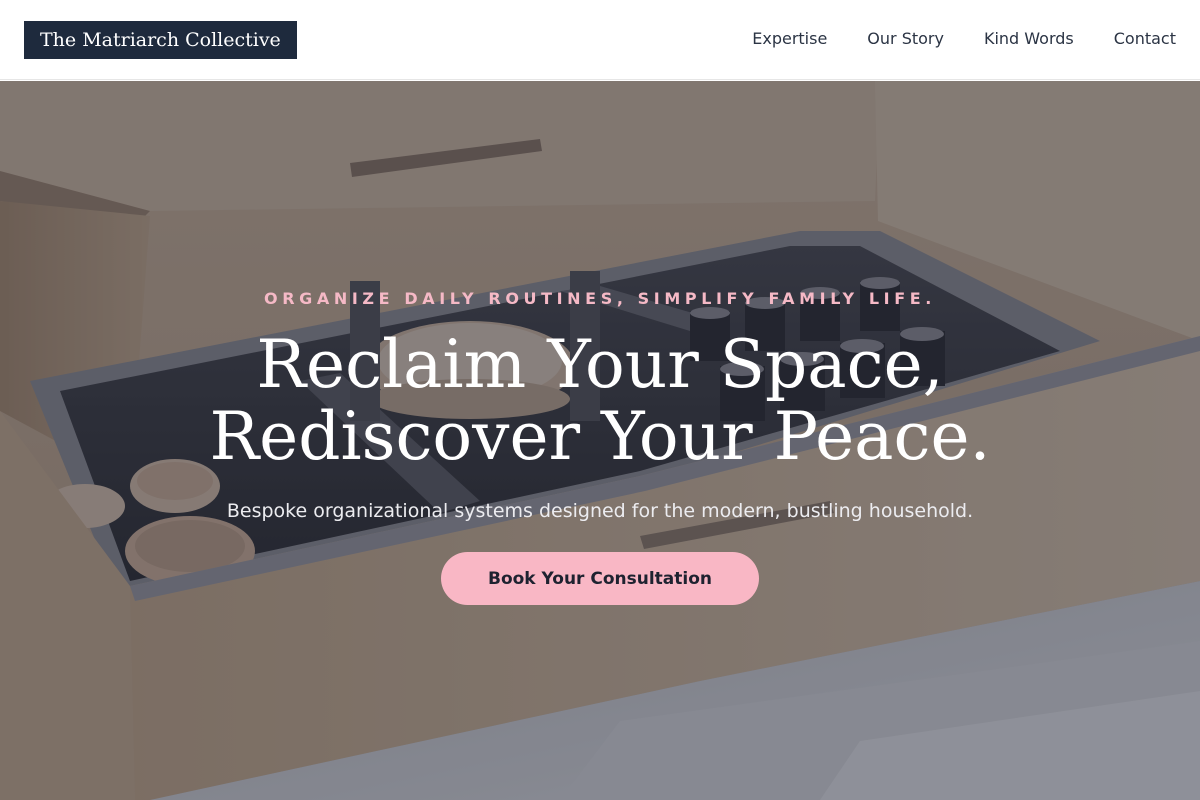 This screenshot has height=800, width=1200. Describe the element at coordinates (789, 39) in the screenshot. I see `nav-link-expertise: Expertise` at that location.